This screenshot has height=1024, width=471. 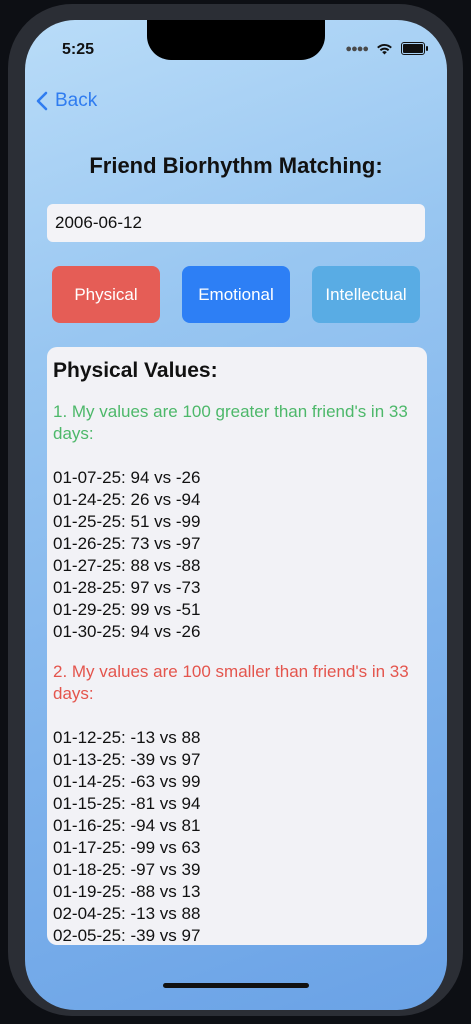 What do you see at coordinates (106, 294) in the screenshot?
I see `physical-button: Physical` at bounding box center [106, 294].